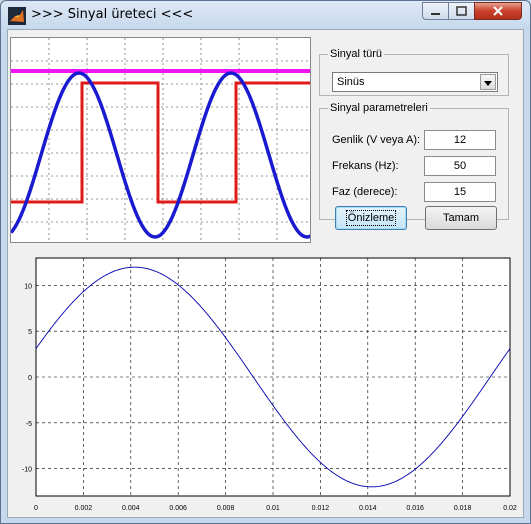 The image size is (531, 524). I want to click on x-tick-label: 0.018, so click(463, 508).